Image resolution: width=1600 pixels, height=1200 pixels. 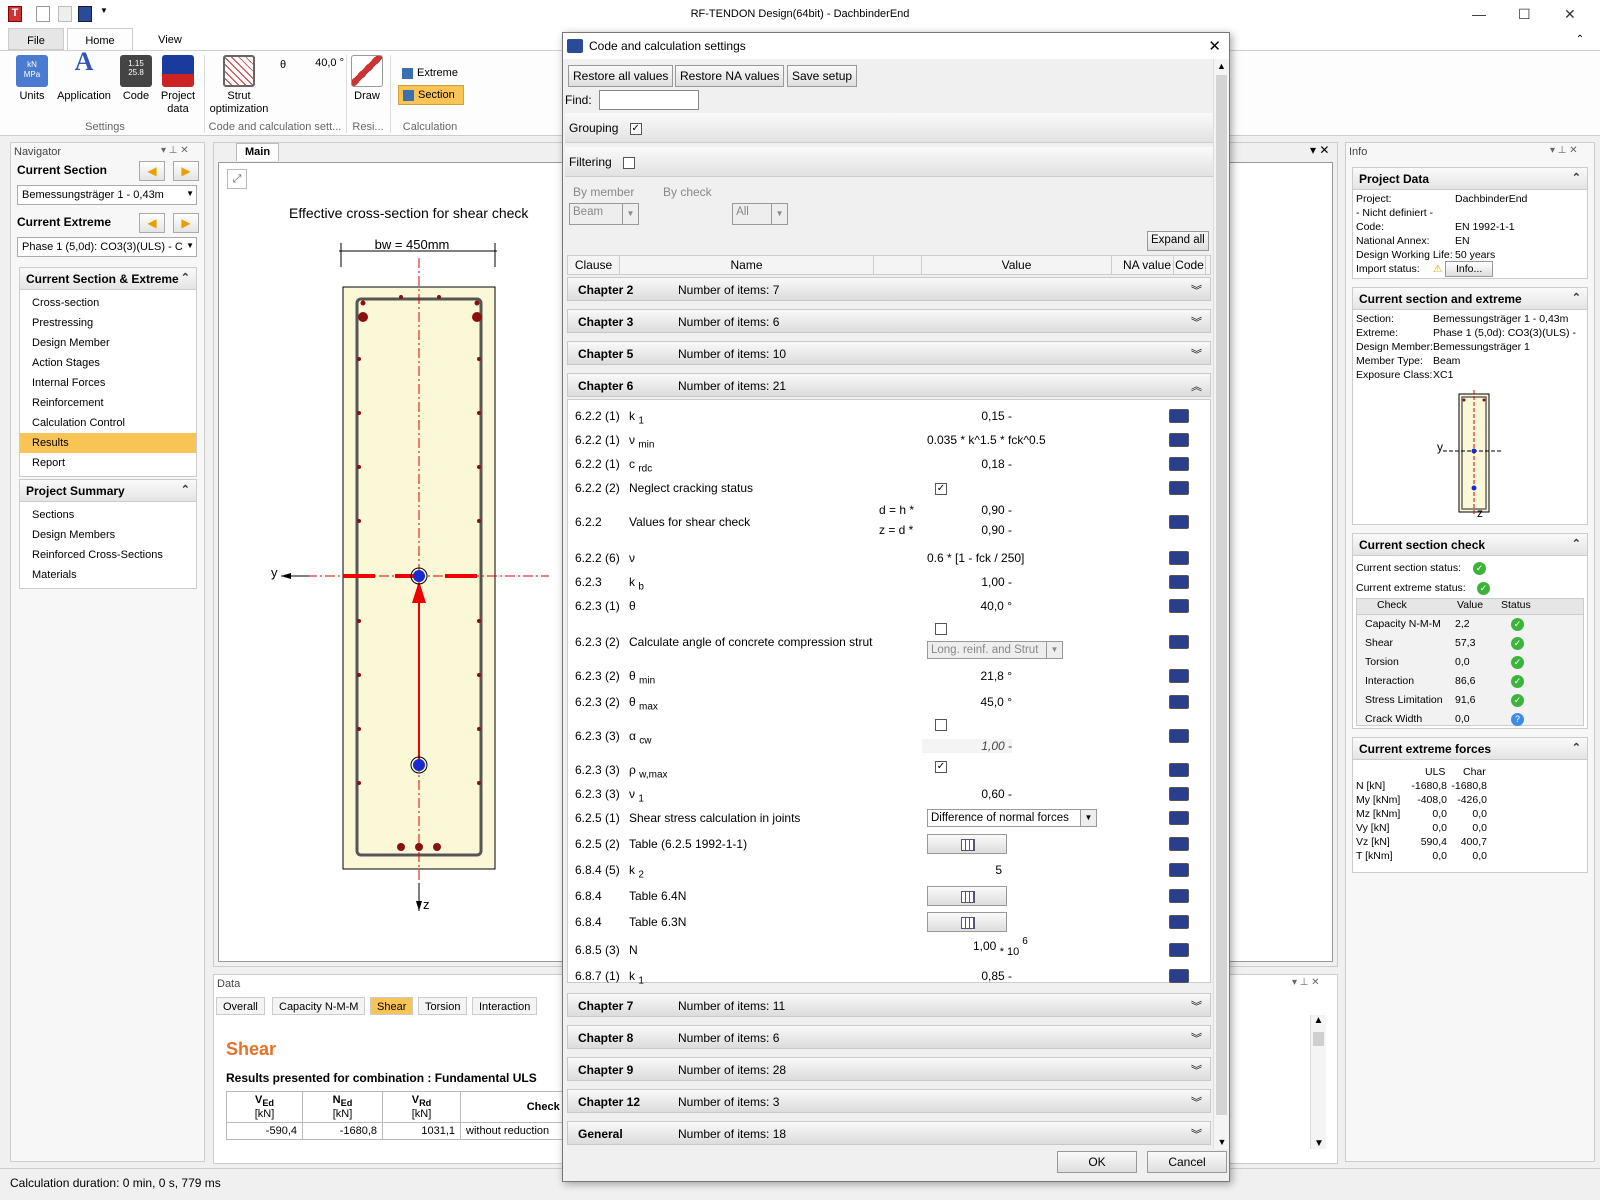 I want to click on chapter-8-header: Chapter 8 Number of items: 6 ︾, so click(x=889, y=1037).